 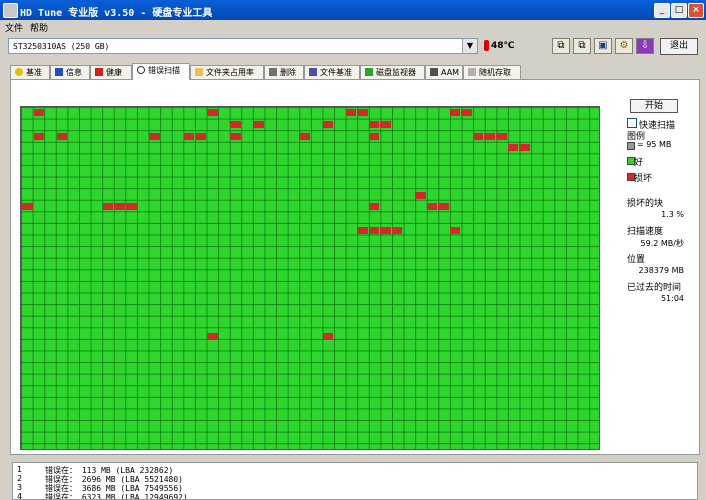 What do you see at coordinates (111, 72) in the screenshot?
I see `tab-health: 健康` at bounding box center [111, 72].